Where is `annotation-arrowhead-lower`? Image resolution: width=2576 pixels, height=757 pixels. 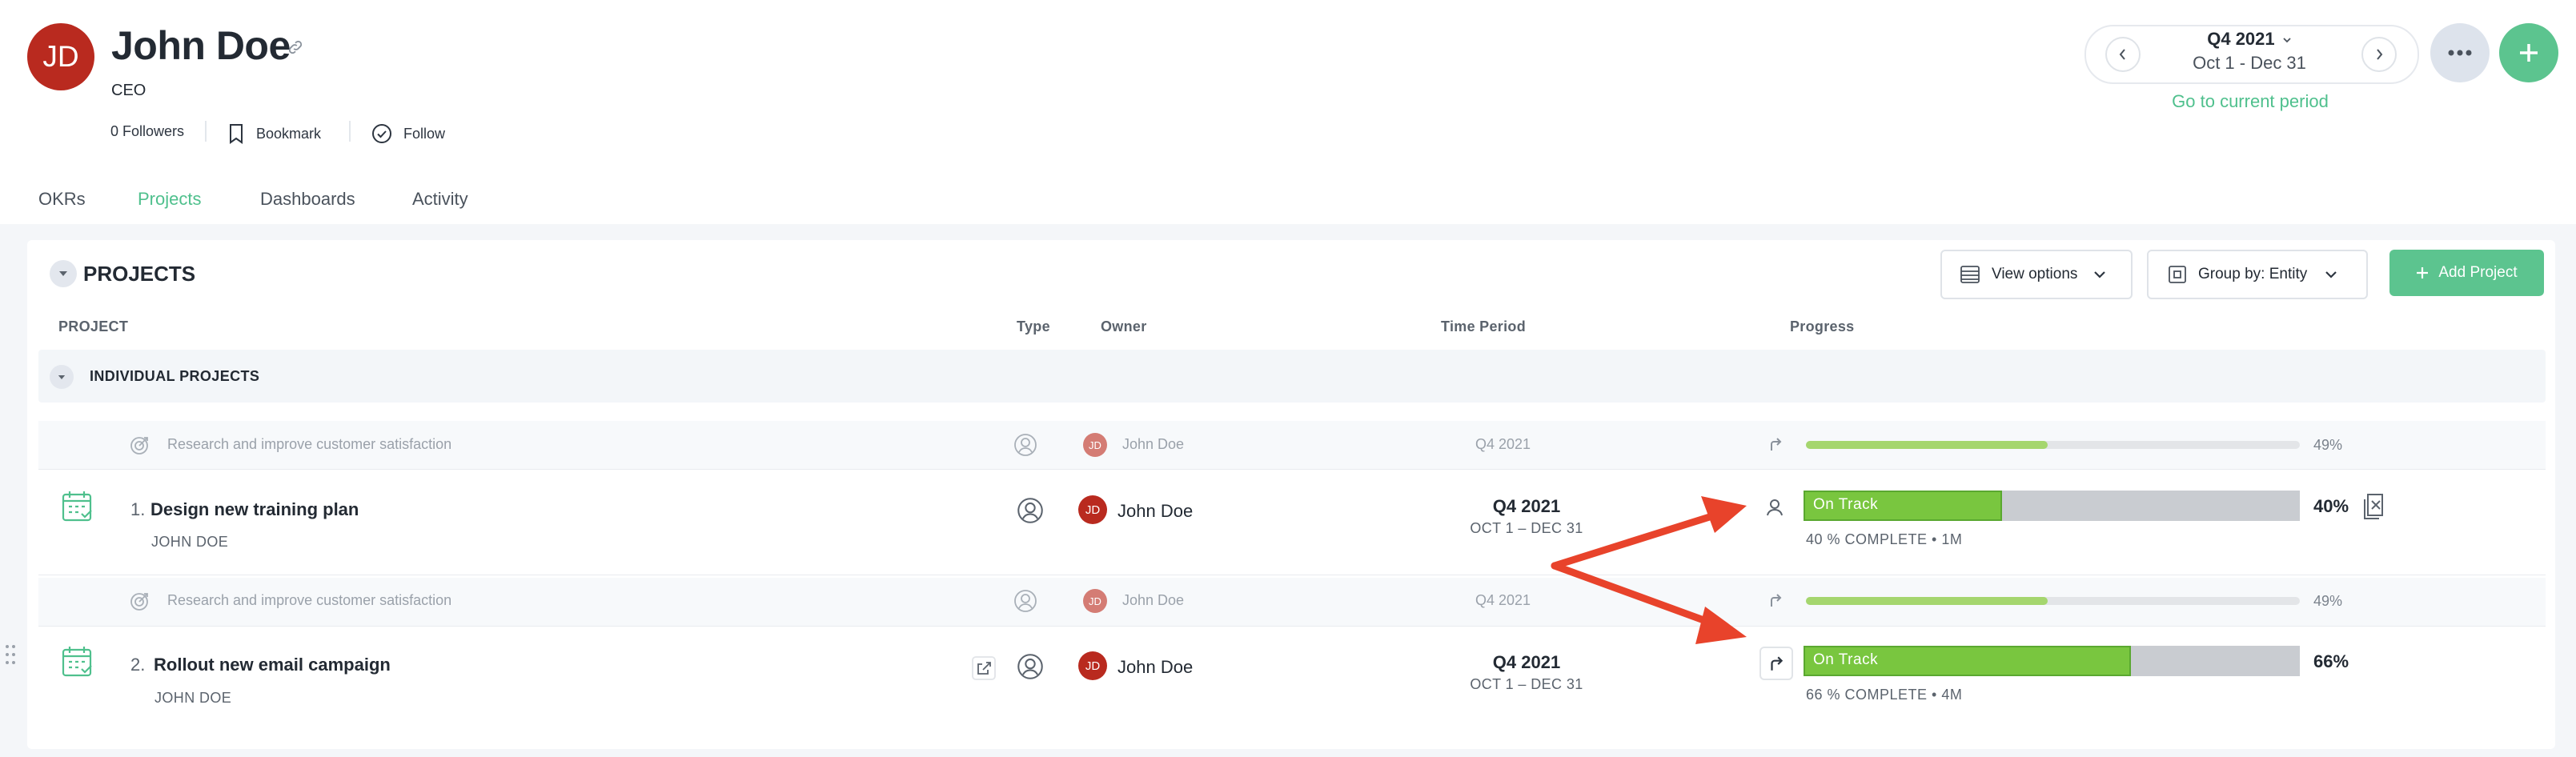
annotation-arrowhead-lower is located at coordinates (1721, 625).